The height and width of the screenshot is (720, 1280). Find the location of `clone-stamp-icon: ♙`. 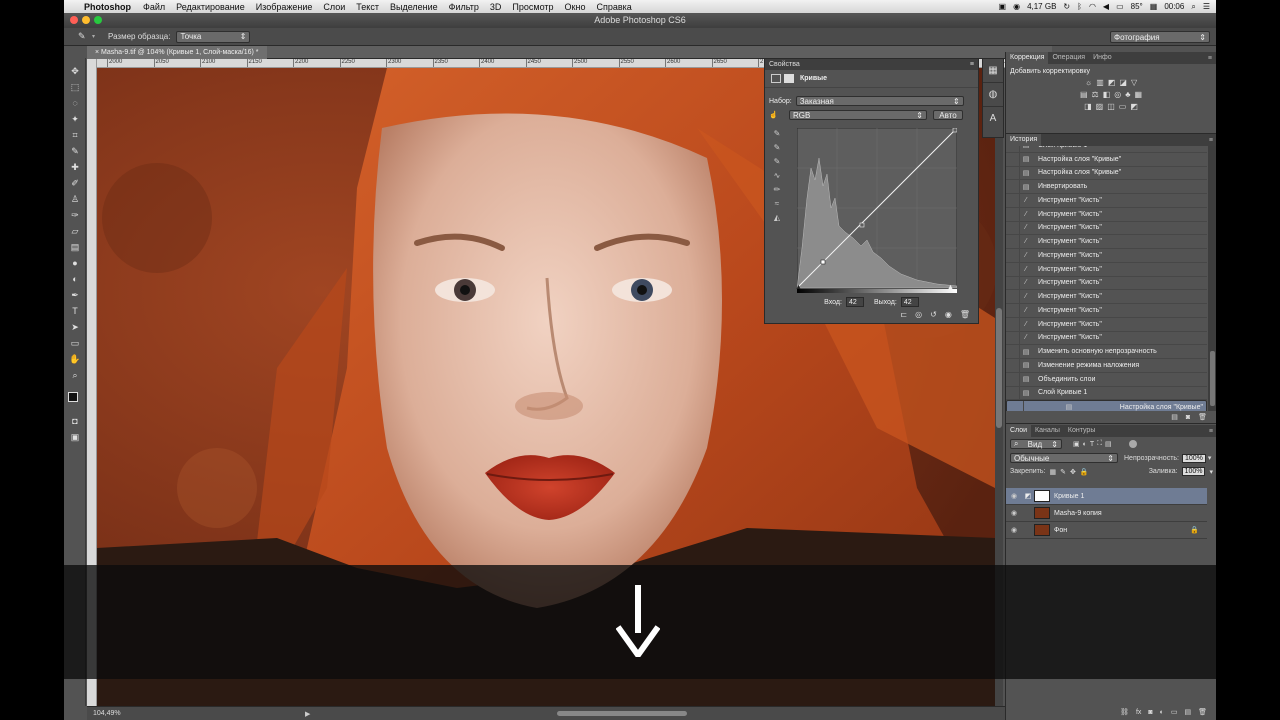

clone-stamp-icon: ♙ is located at coordinates (75, 199).